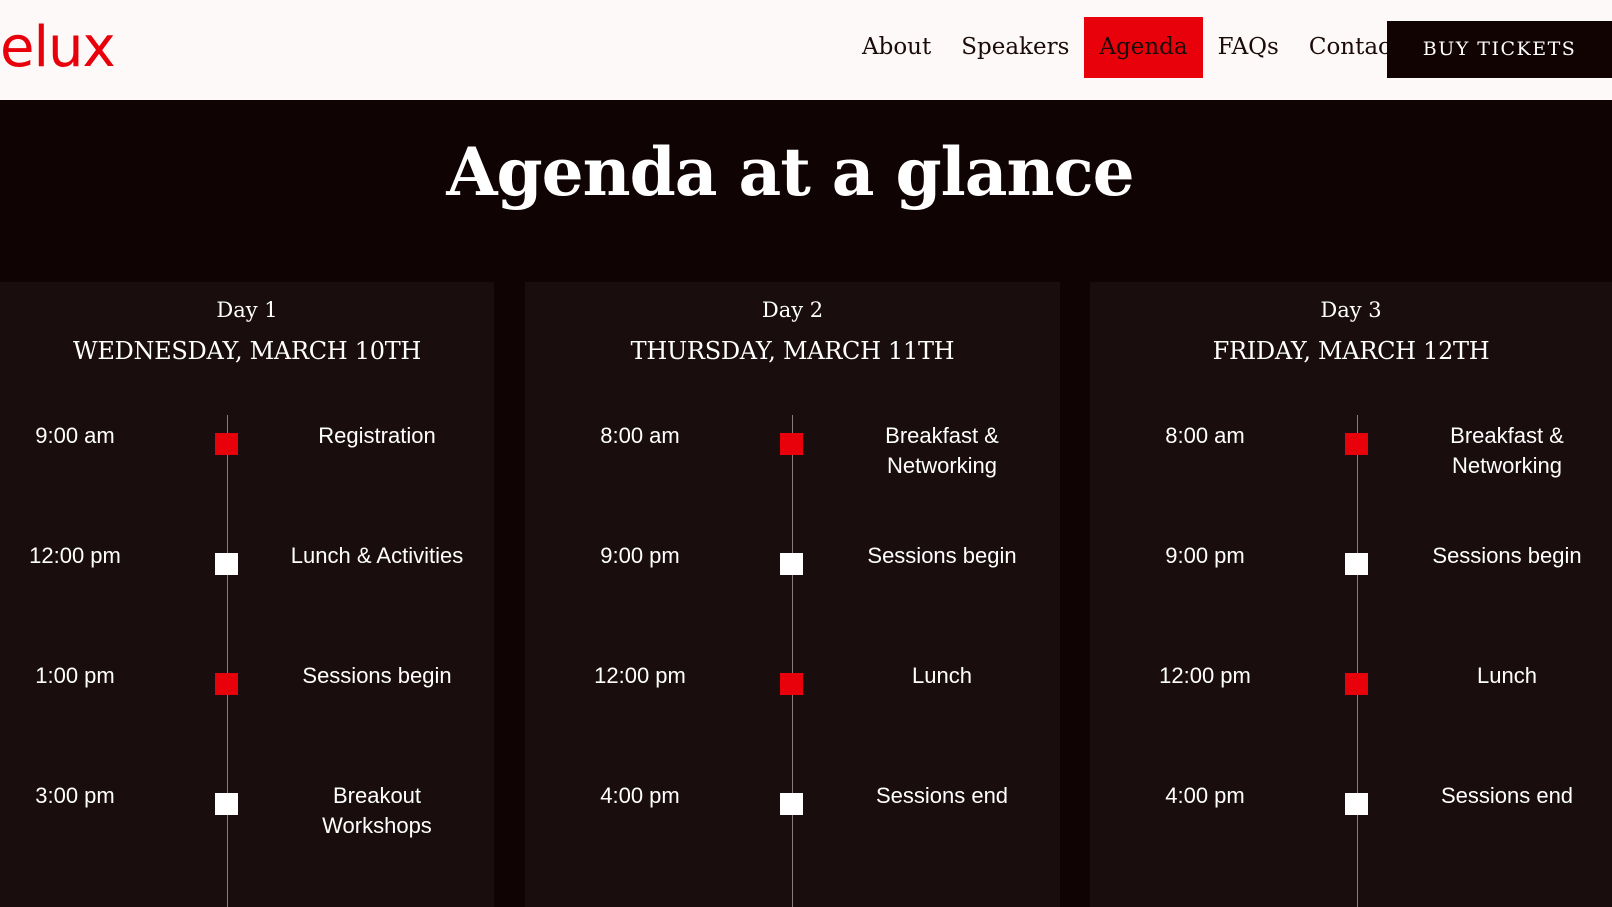 Image resolution: width=1612 pixels, height=907 pixels. I want to click on day-label: Day 2, so click(792, 310).